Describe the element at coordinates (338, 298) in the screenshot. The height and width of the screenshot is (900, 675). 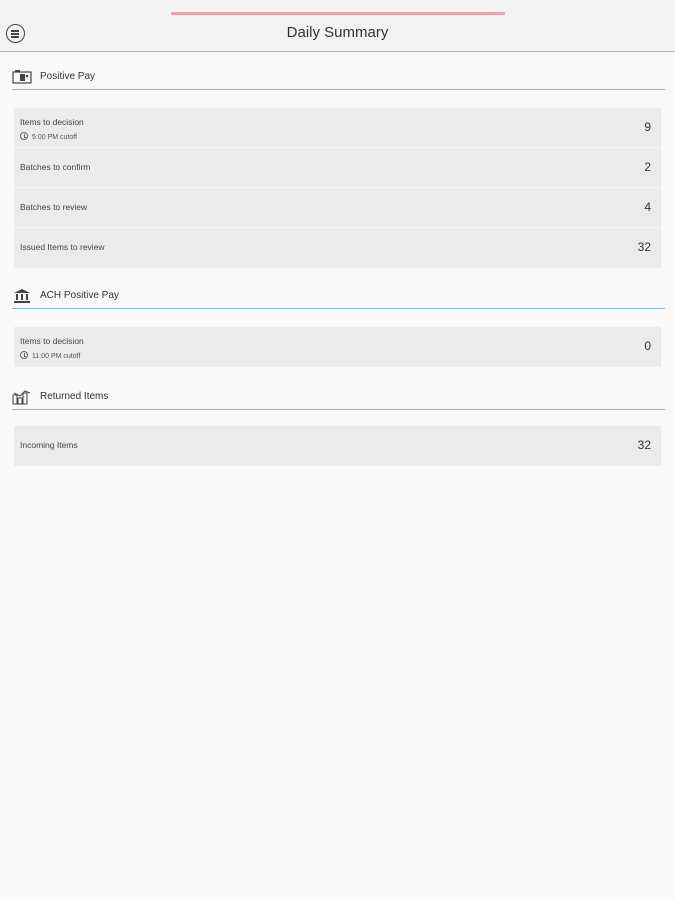
I see `section-header-ach-positive-pay: ACH Positive Pay` at that location.